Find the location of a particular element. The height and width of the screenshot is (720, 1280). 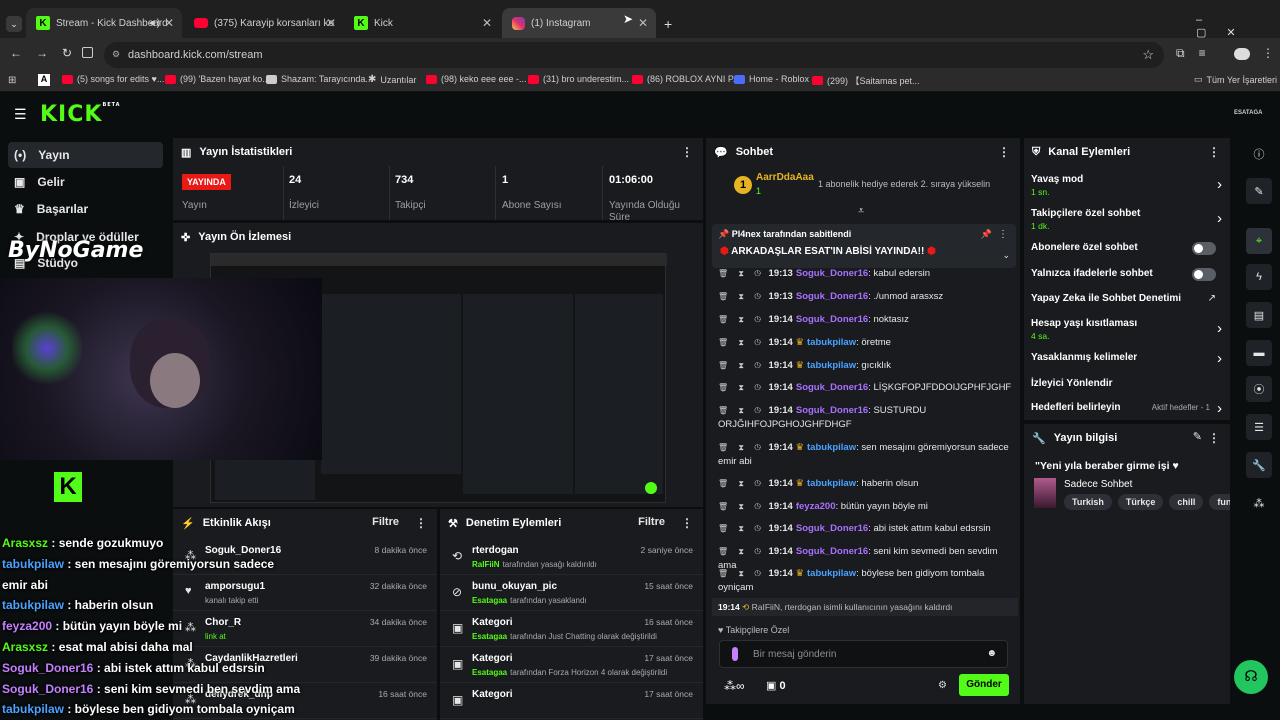

top-gifter-name: AarrDdaAaa is located at coordinates (785, 177).